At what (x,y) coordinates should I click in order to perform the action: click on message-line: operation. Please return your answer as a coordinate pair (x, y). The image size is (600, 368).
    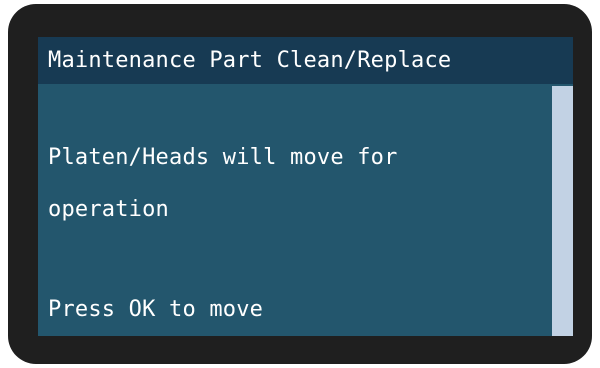
    Looking at the image, I should click on (109, 209).